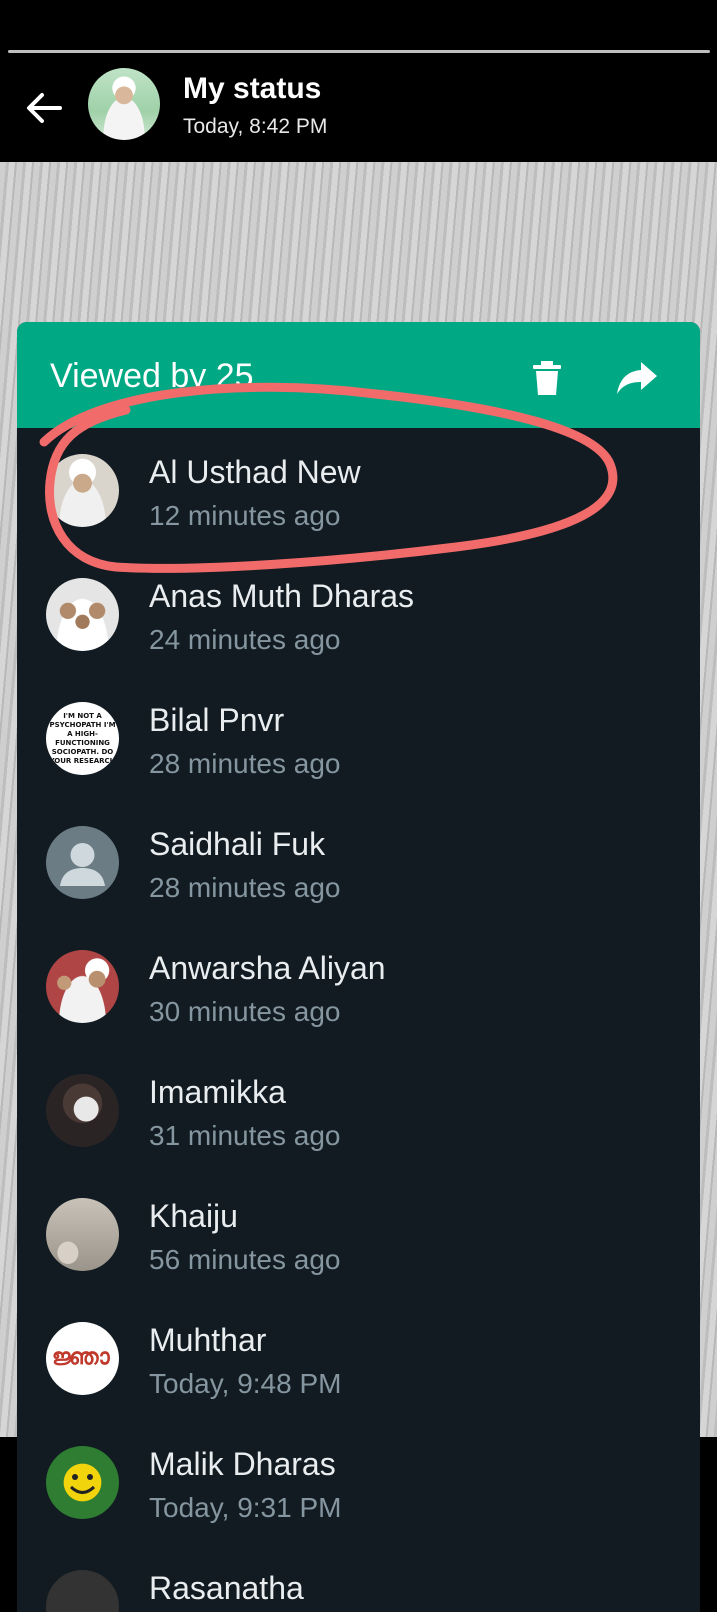 The width and height of the screenshot is (717, 1612). What do you see at coordinates (245, 1507) in the screenshot?
I see `viewer-time: Today, 9:31 PM` at bounding box center [245, 1507].